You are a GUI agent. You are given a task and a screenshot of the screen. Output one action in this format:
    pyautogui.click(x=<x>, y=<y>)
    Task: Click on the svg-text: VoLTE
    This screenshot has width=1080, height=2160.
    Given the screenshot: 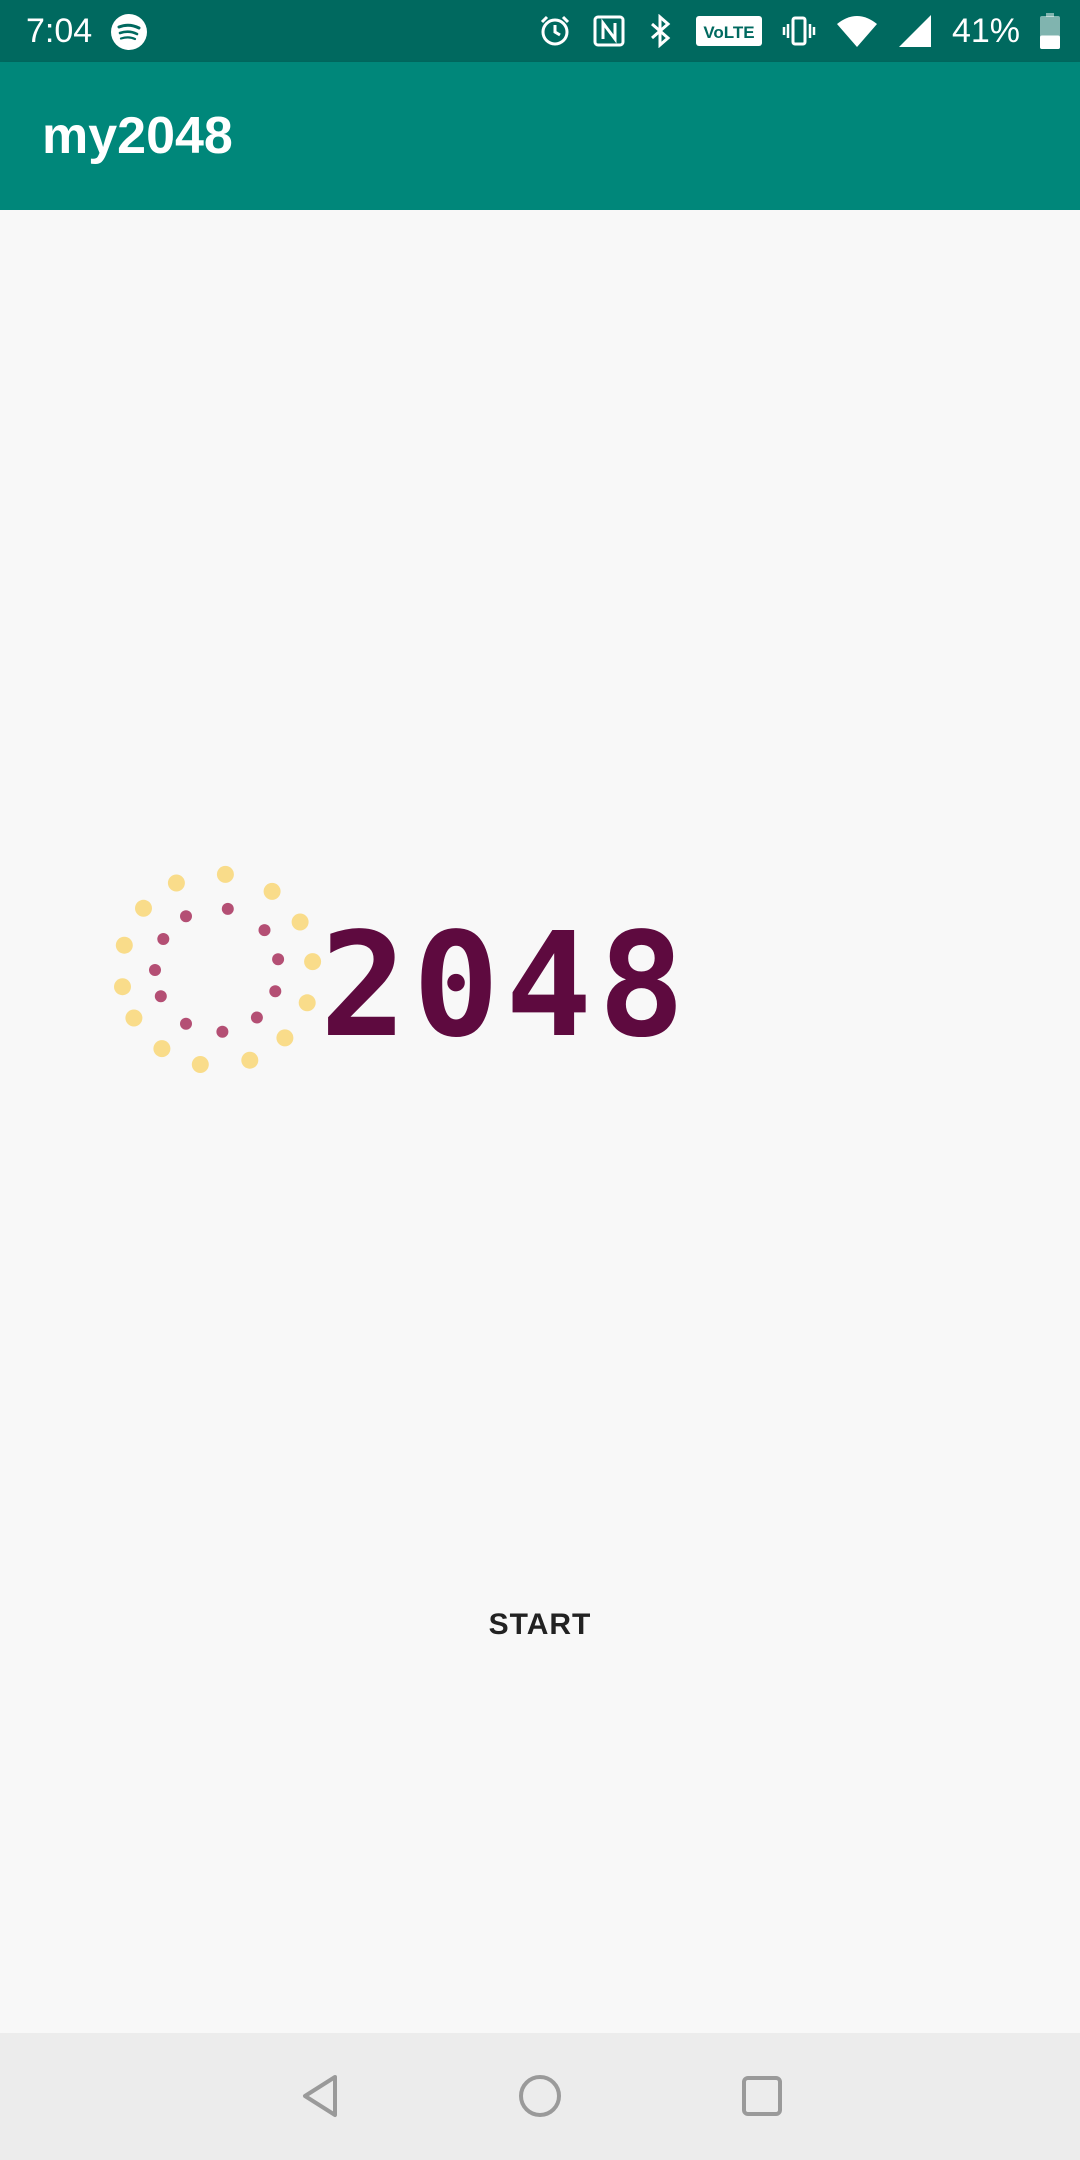 What is the action you would take?
    pyautogui.click(x=728, y=32)
    